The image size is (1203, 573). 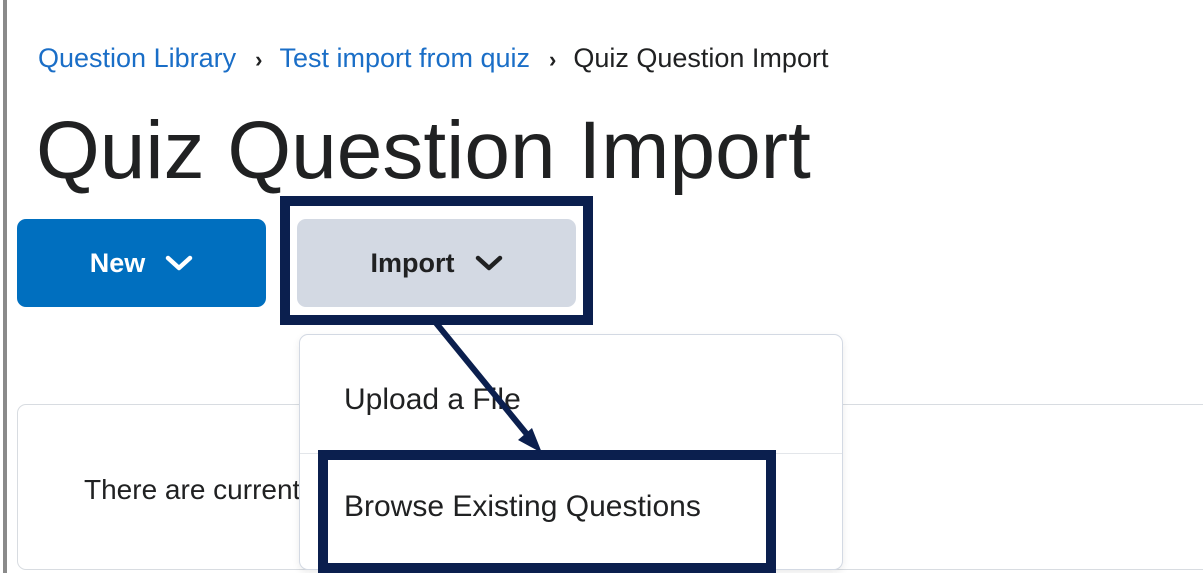 What do you see at coordinates (701, 57) in the screenshot?
I see `breadcrumb-current: Quiz Question Import` at bounding box center [701, 57].